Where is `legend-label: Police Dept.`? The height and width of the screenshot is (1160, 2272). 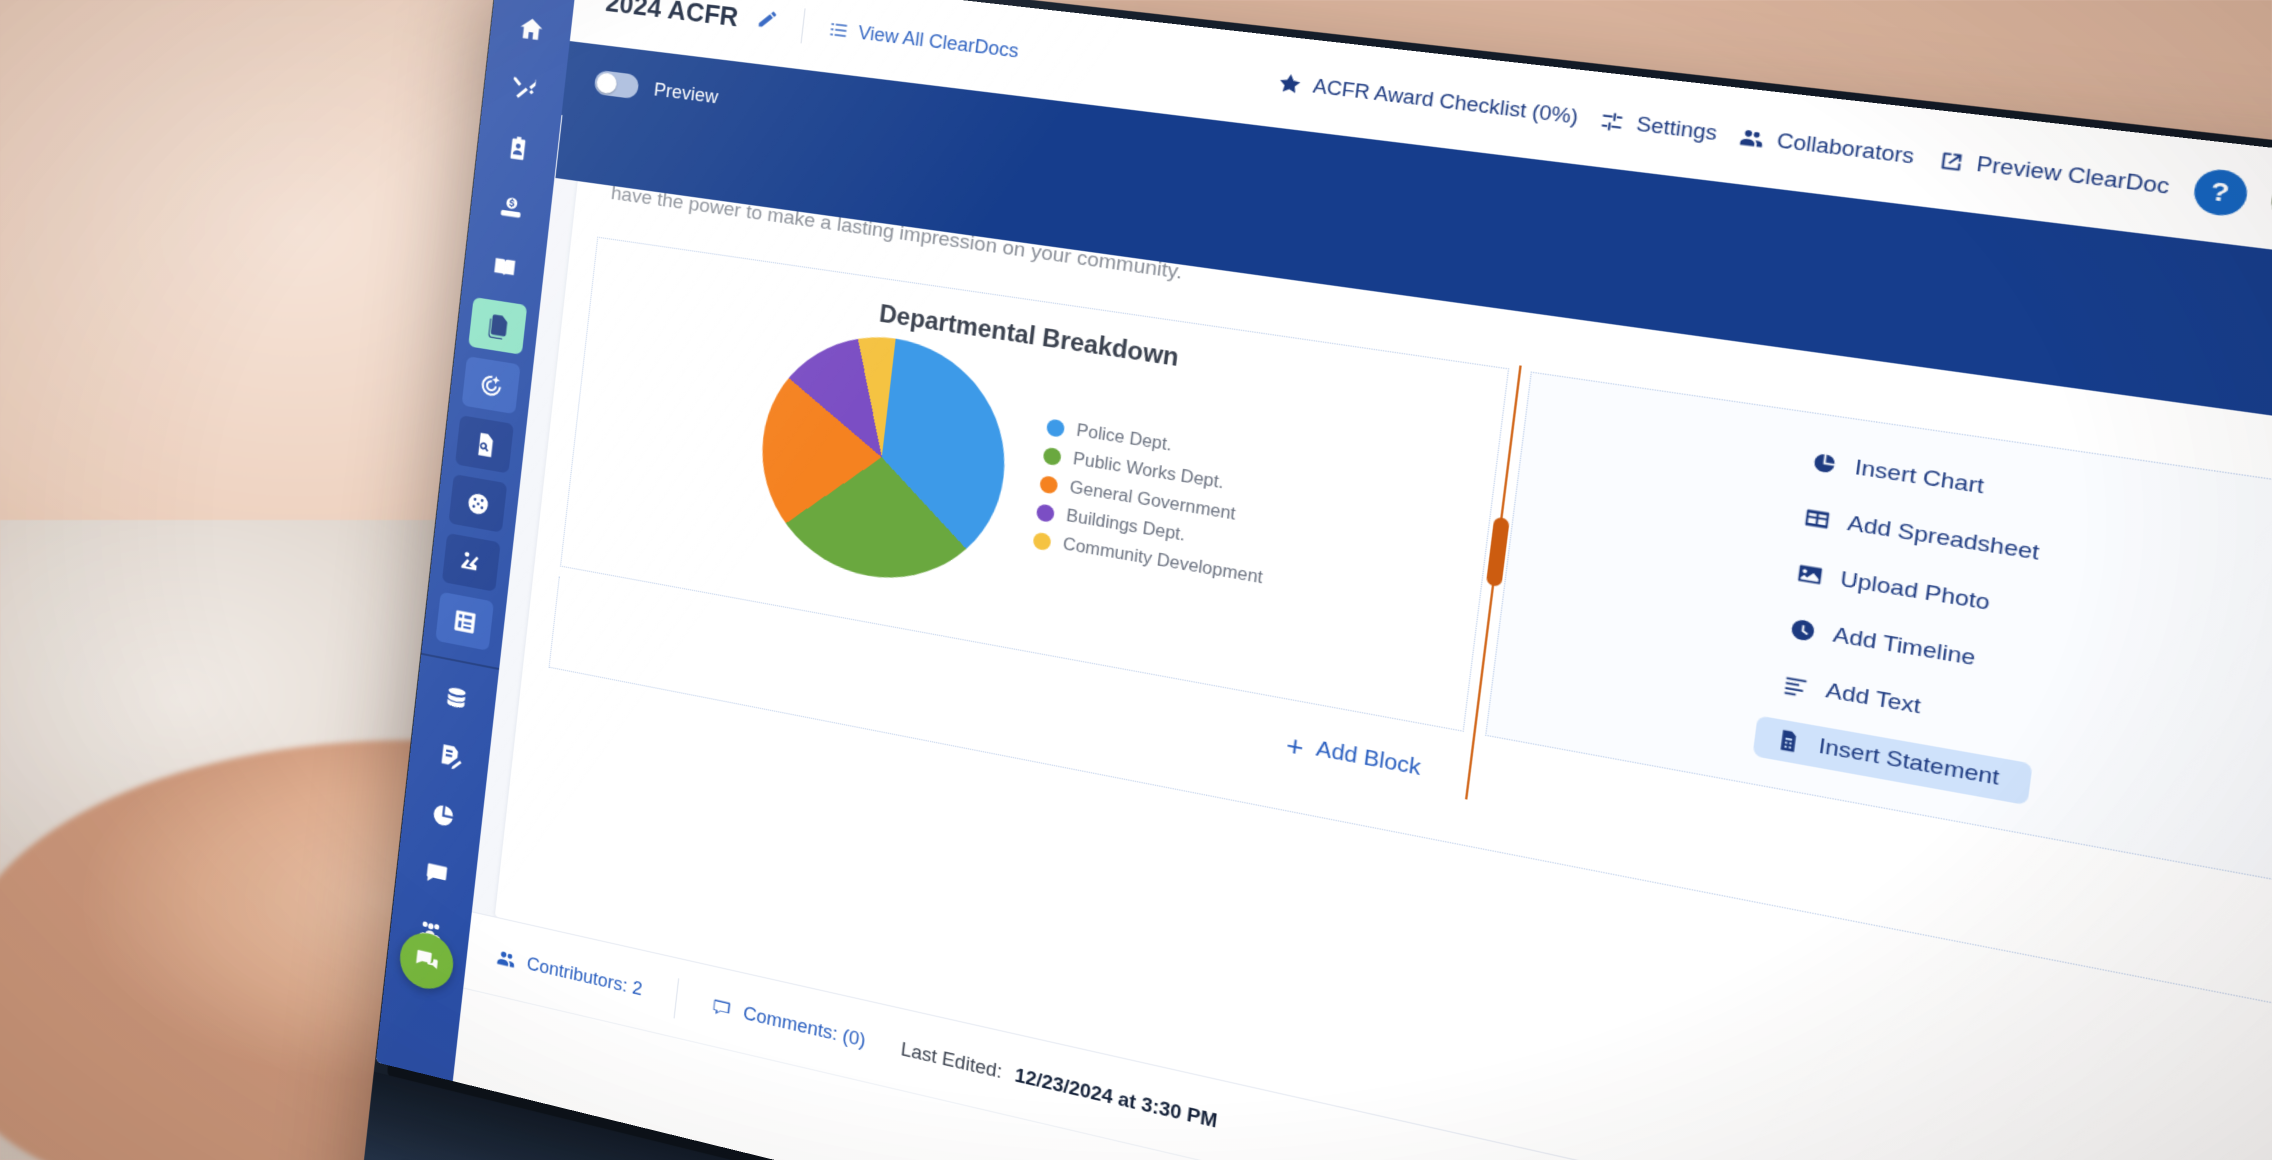 legend-label: Police Dept. is located at coordinates (1124, 438).